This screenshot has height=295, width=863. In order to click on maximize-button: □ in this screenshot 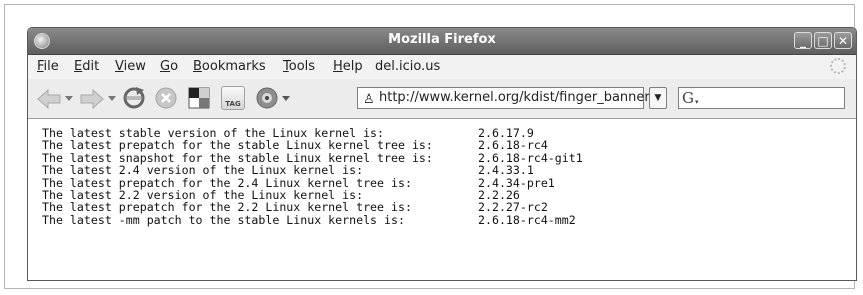, I will do `click(823, 40)`.